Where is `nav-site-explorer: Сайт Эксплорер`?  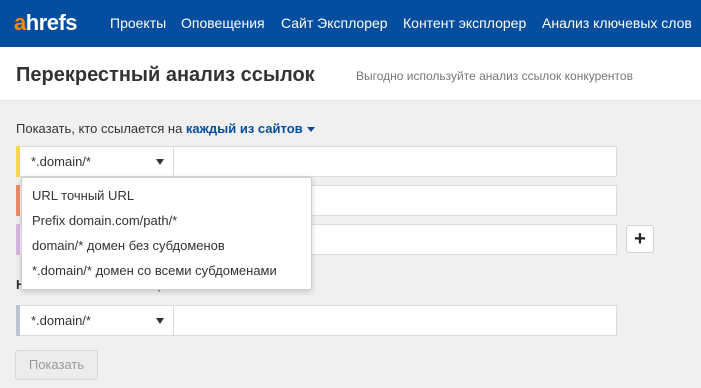 nav-site-explorer: Сайт Эксплорер is located at coordinates (334, 23).